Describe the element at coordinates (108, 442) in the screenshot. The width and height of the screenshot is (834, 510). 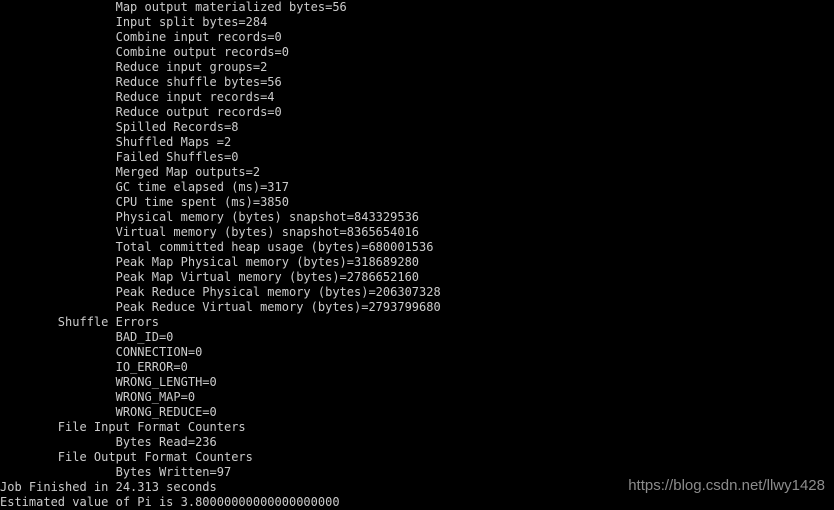
I see `console-line: Bytes Read=236` at that location.